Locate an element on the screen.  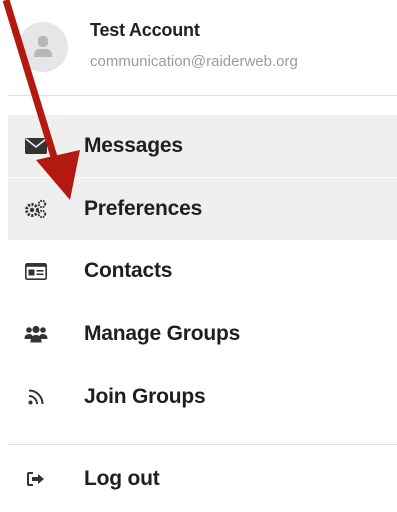
menu-item-label: Contacts is located at coordinates (128, 270).